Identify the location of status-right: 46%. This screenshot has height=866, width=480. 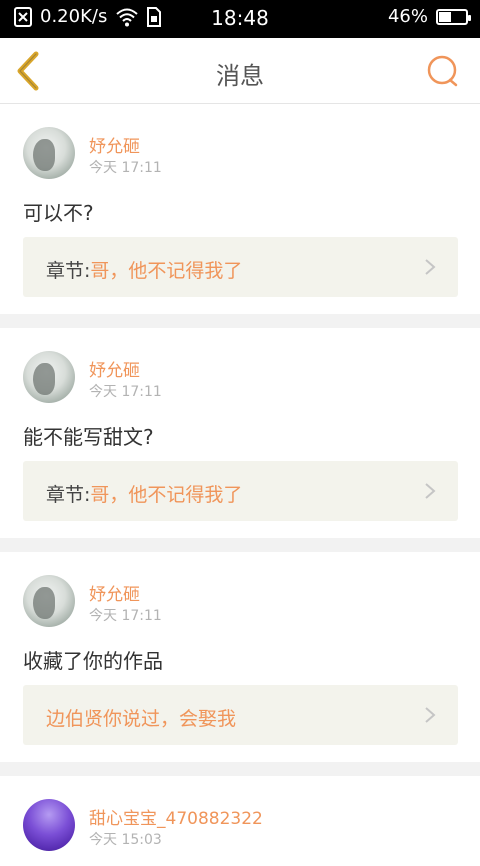
(429, 16).